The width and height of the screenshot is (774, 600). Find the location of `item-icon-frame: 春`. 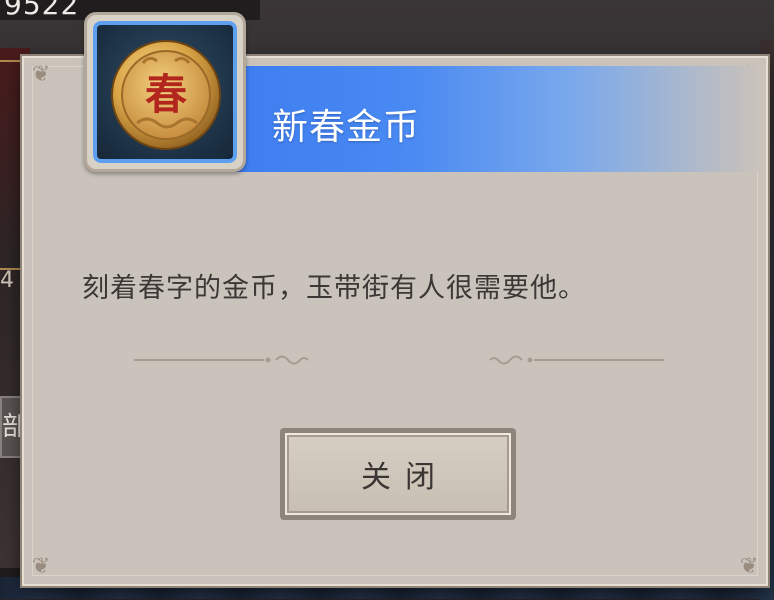

item-icon-frame: 春 is located at coordinates (165, 92).